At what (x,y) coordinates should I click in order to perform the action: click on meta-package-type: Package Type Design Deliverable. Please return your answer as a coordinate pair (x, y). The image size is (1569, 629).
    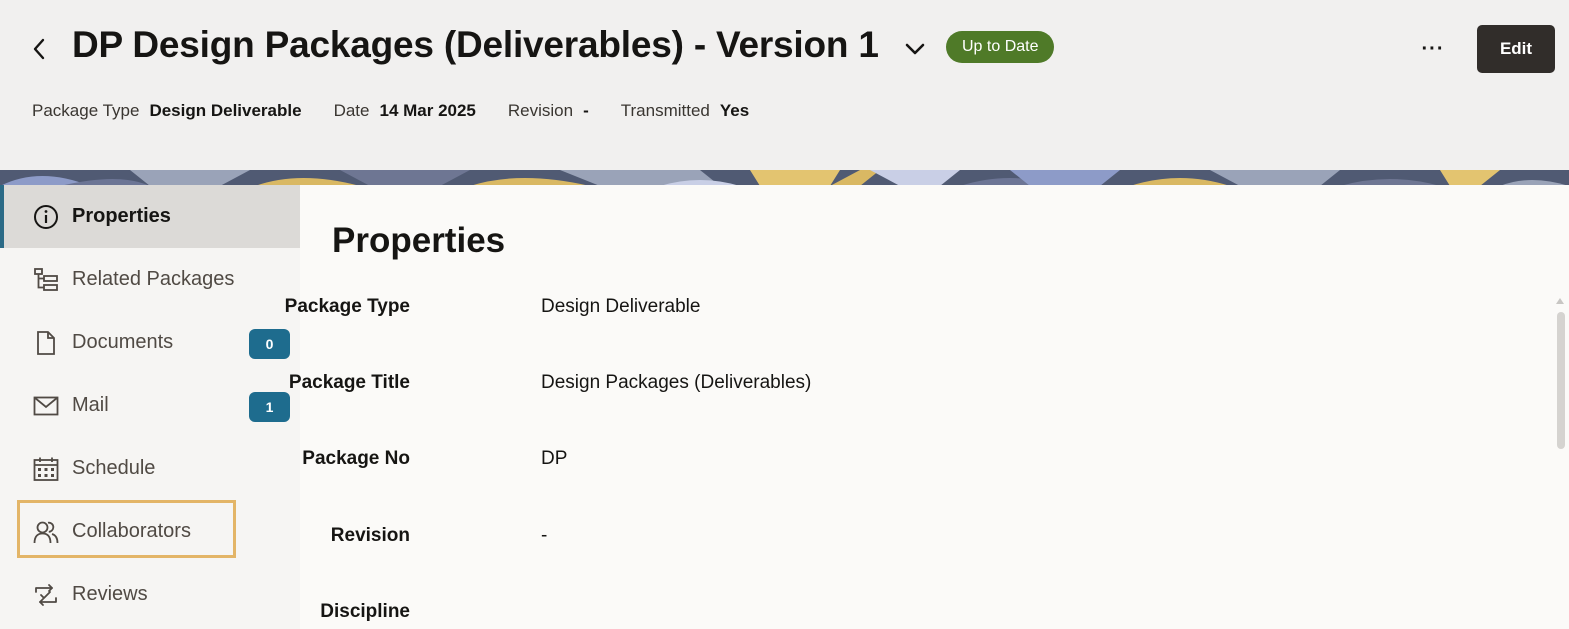
    Looking at the image, I should click on (167, 111).